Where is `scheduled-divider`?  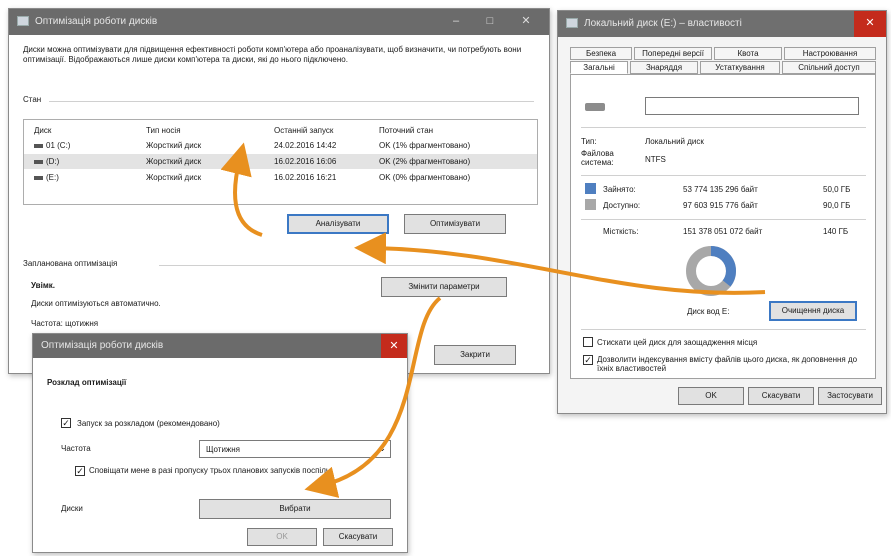 scheduled-divider is located at coordinates (346, 265).